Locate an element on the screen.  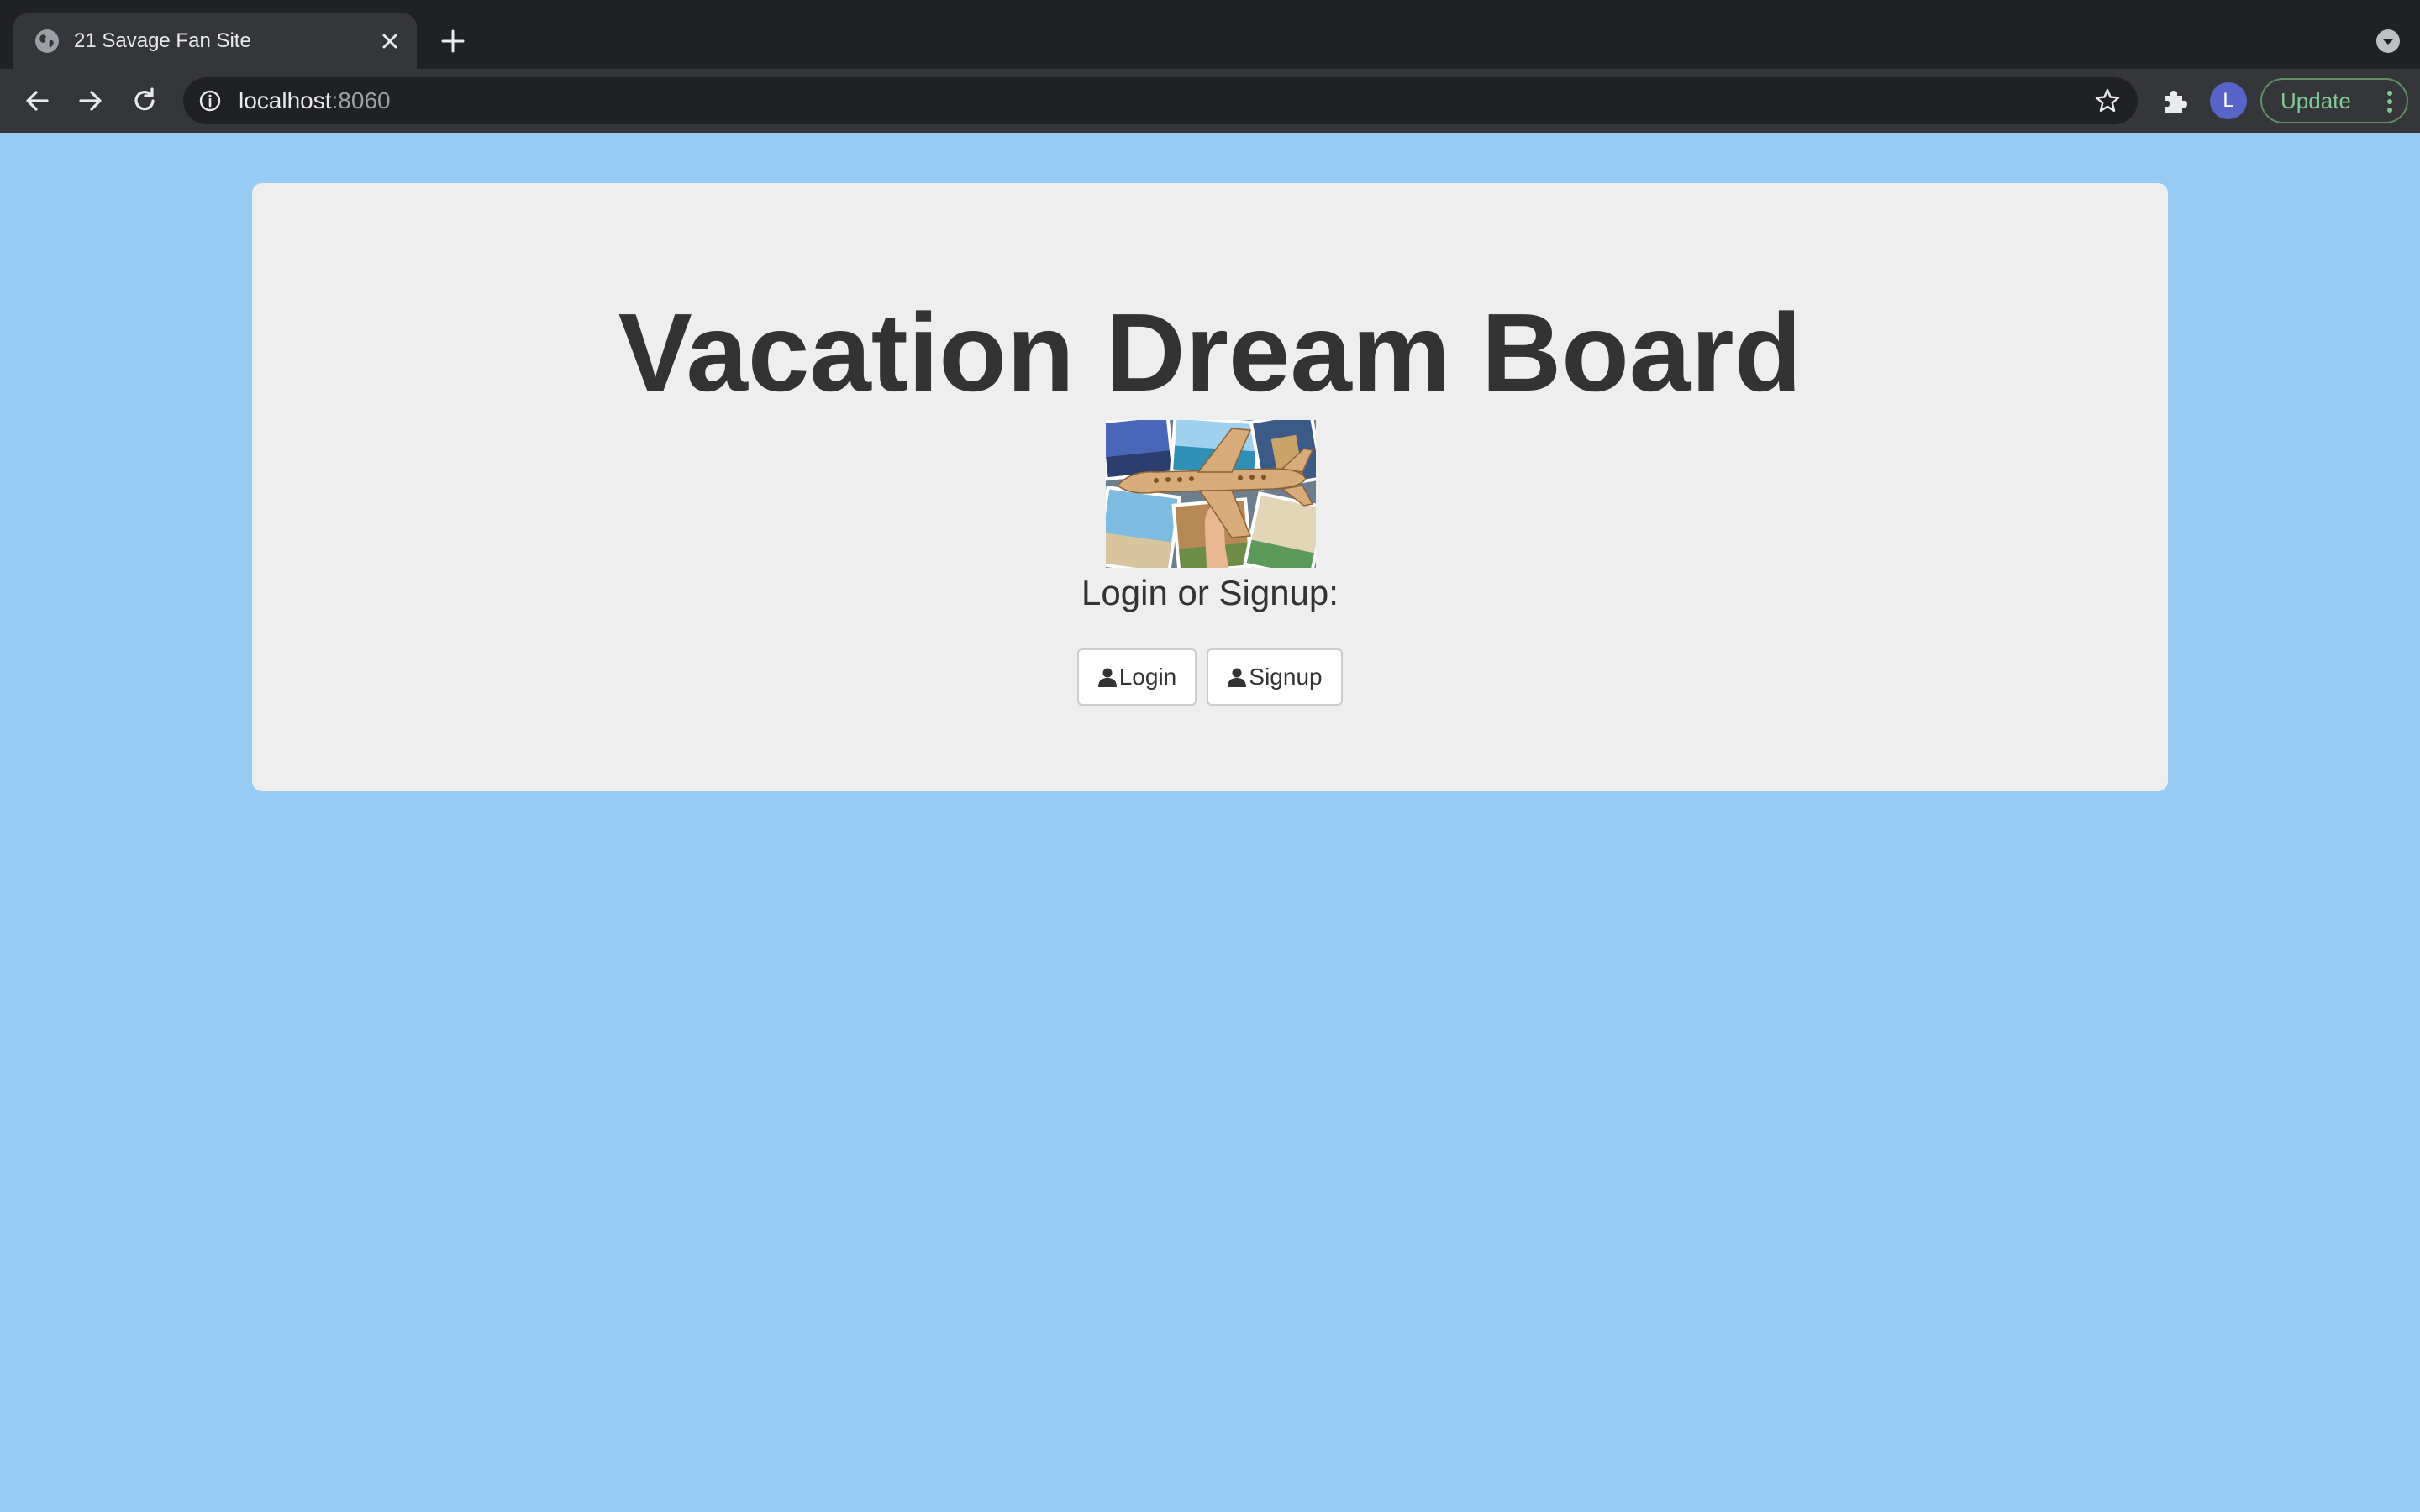
close-icon is located at coordinates (390, 41).